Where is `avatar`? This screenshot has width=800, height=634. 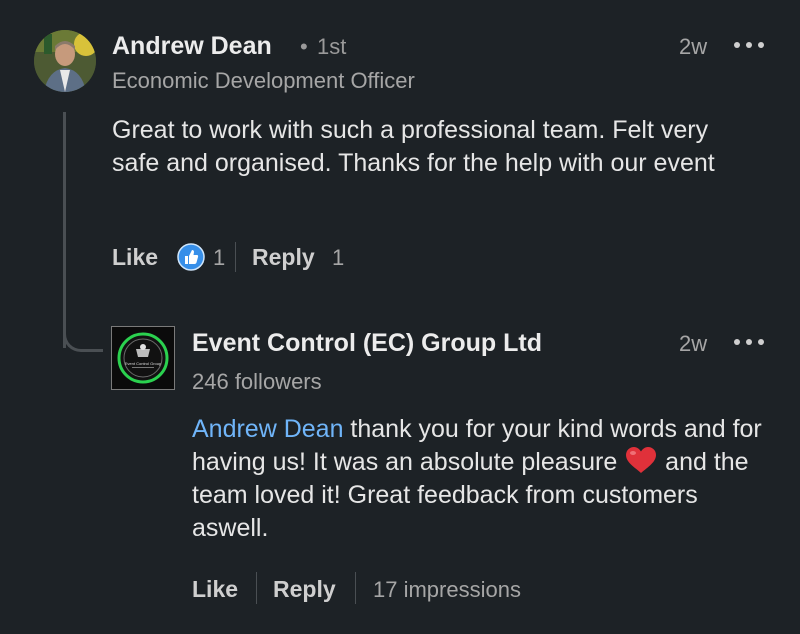 avatar is located at coordinates (65, 61).